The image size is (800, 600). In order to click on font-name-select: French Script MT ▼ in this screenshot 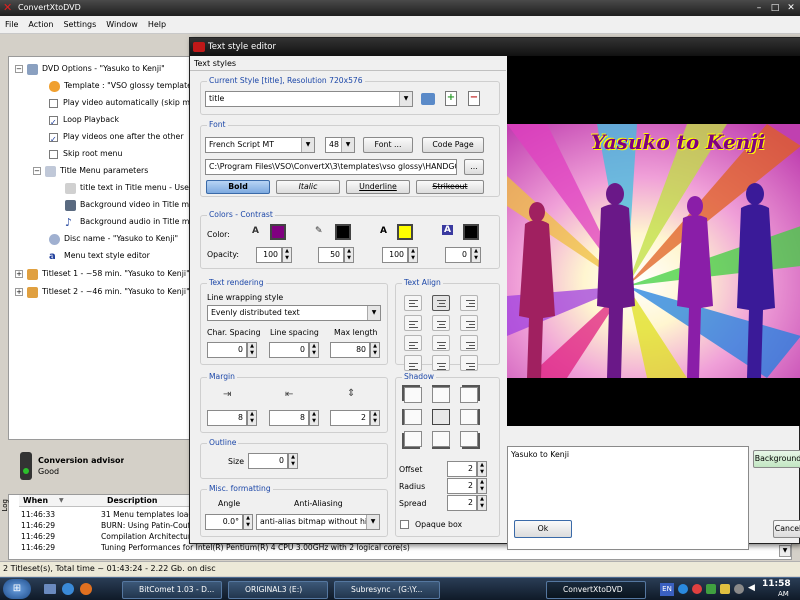, I will do `click(260, 145)`.